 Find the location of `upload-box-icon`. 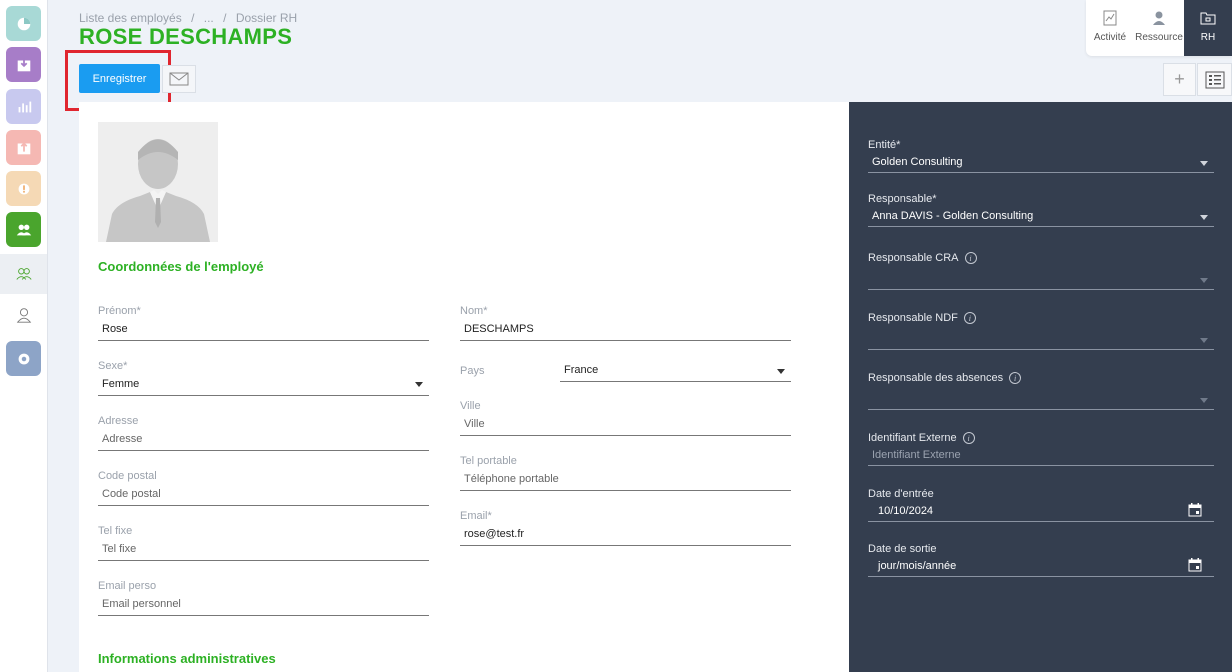

upload-box-icon is located at coordinates (23, 147).